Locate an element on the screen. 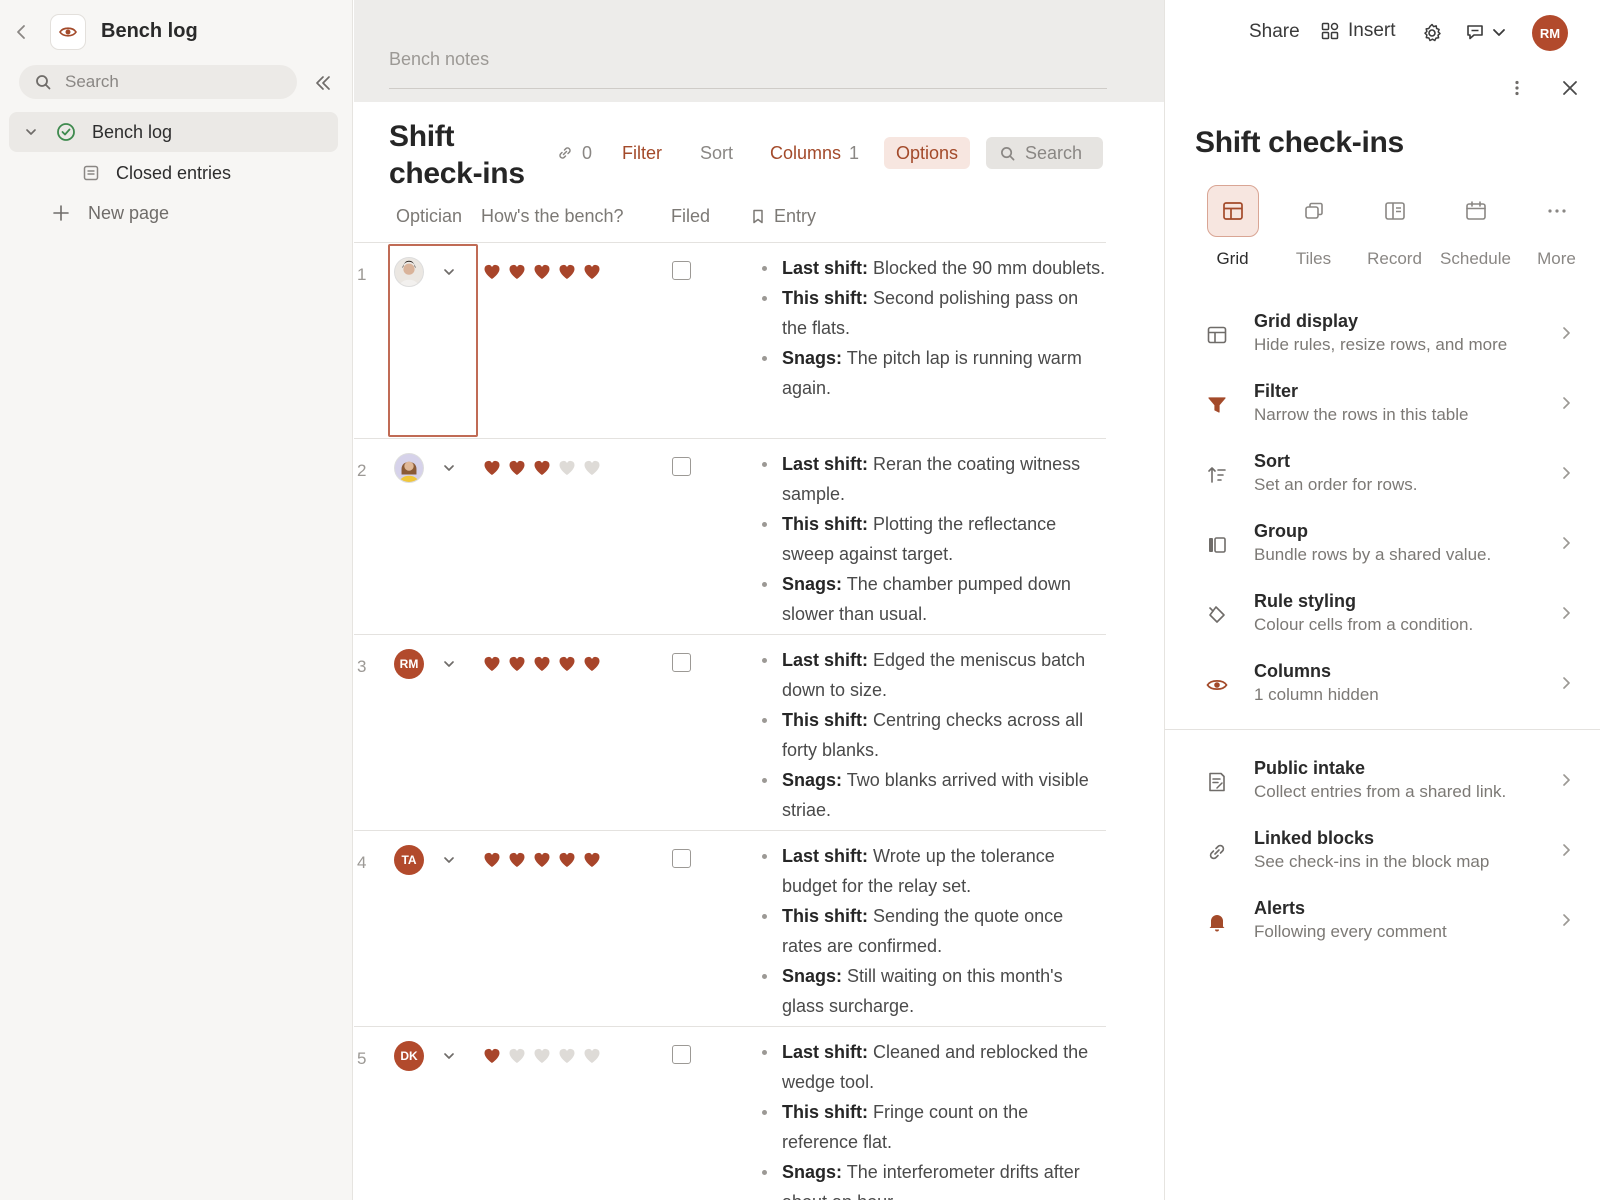 This screenshot has width=1600, height=1200. view-label: More is located at coordinates (1556, 258).